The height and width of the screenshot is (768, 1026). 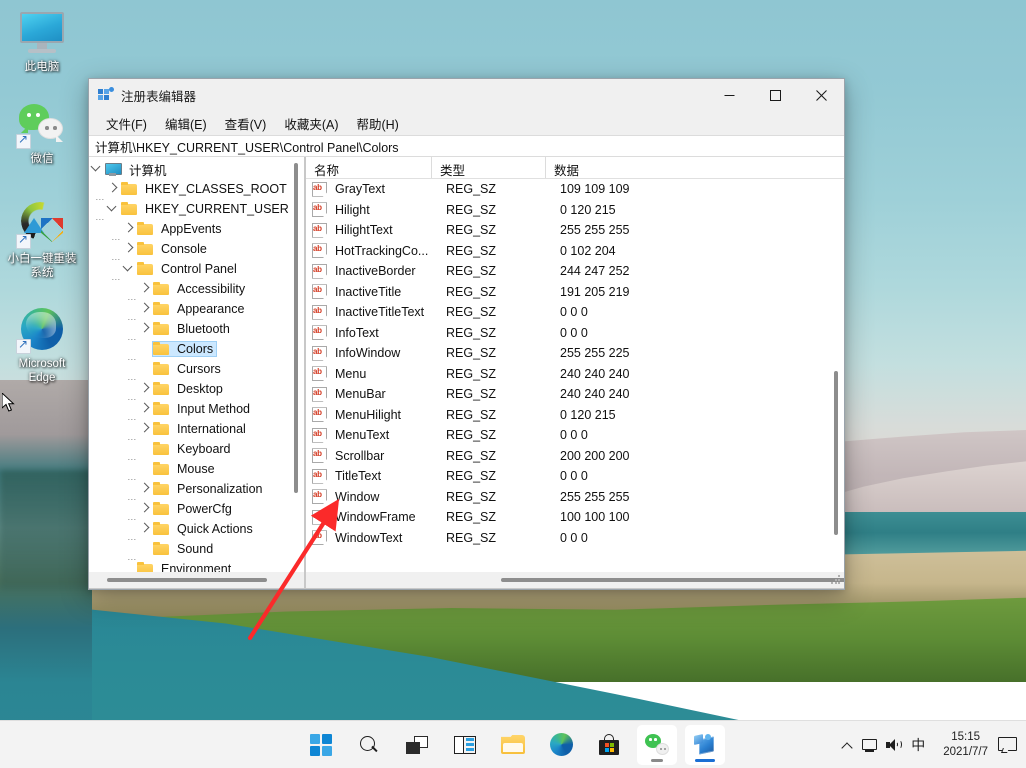 What do you see at coordinates (883, 745) in the screenshot?
I see `tray-status-group: 中` at bounding box center [883, 745].